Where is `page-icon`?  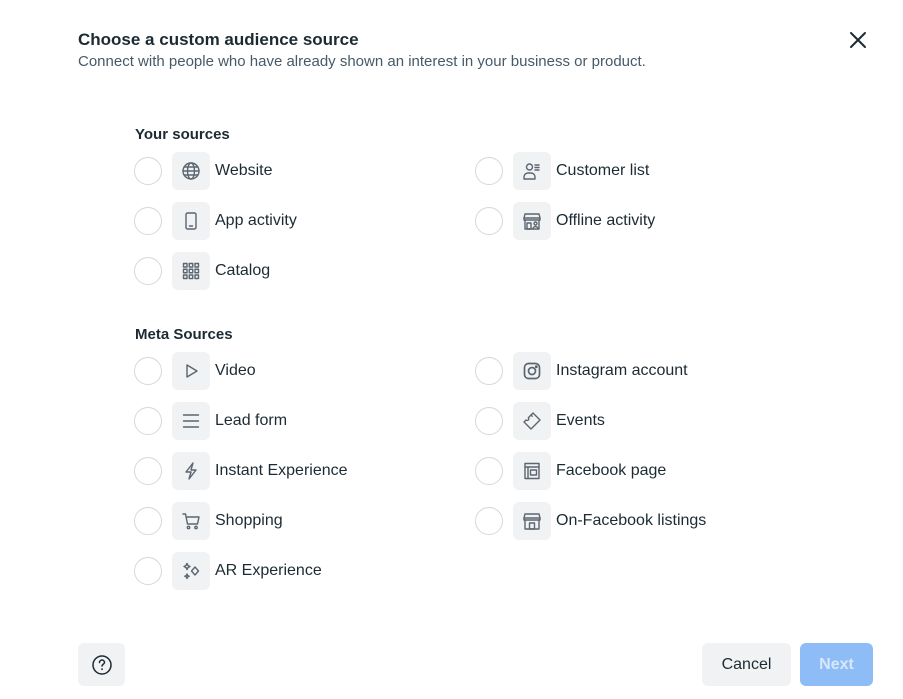 page-icon is located at coordinates (532, 471).